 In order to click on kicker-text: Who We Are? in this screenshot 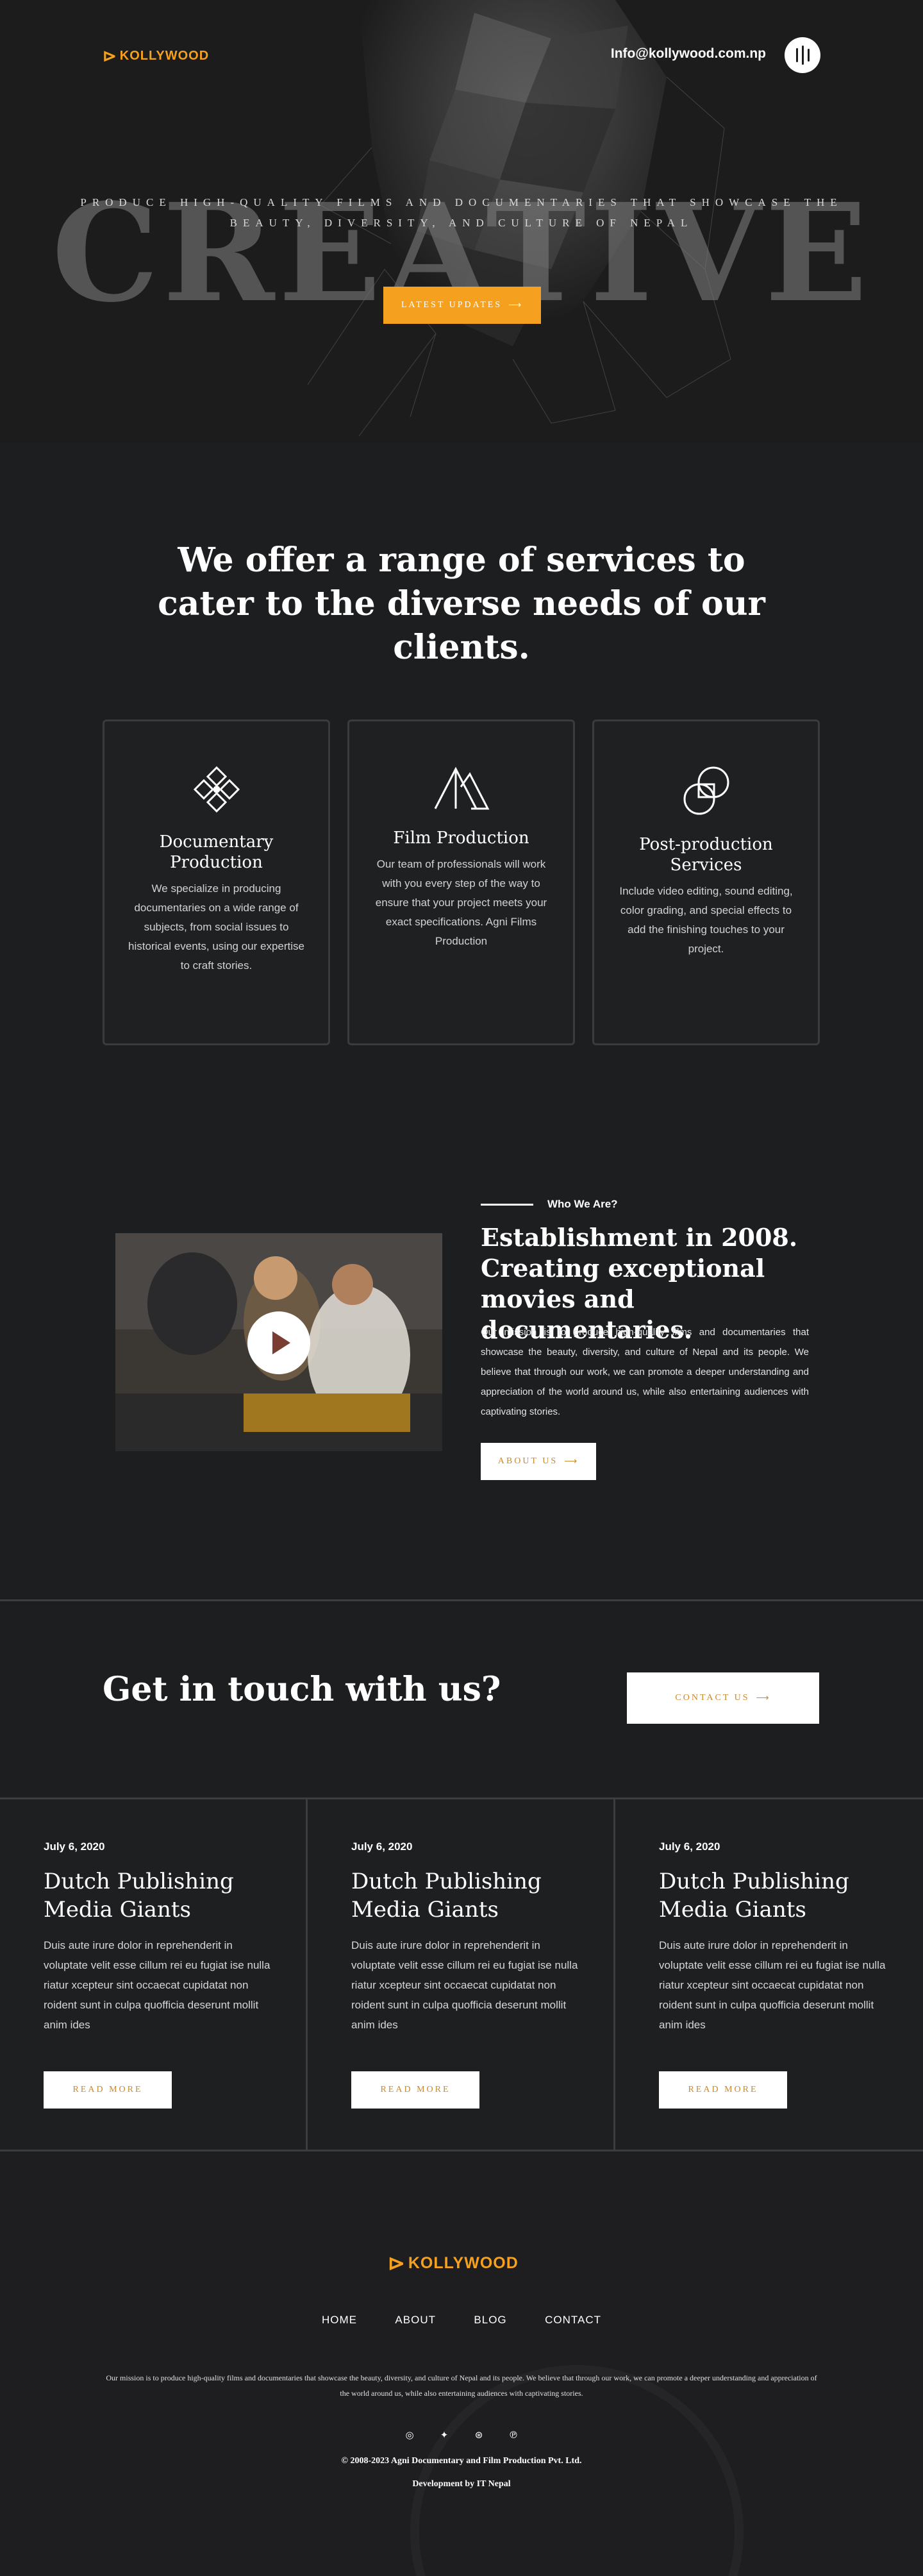, I will do `click(582, 1204)`.